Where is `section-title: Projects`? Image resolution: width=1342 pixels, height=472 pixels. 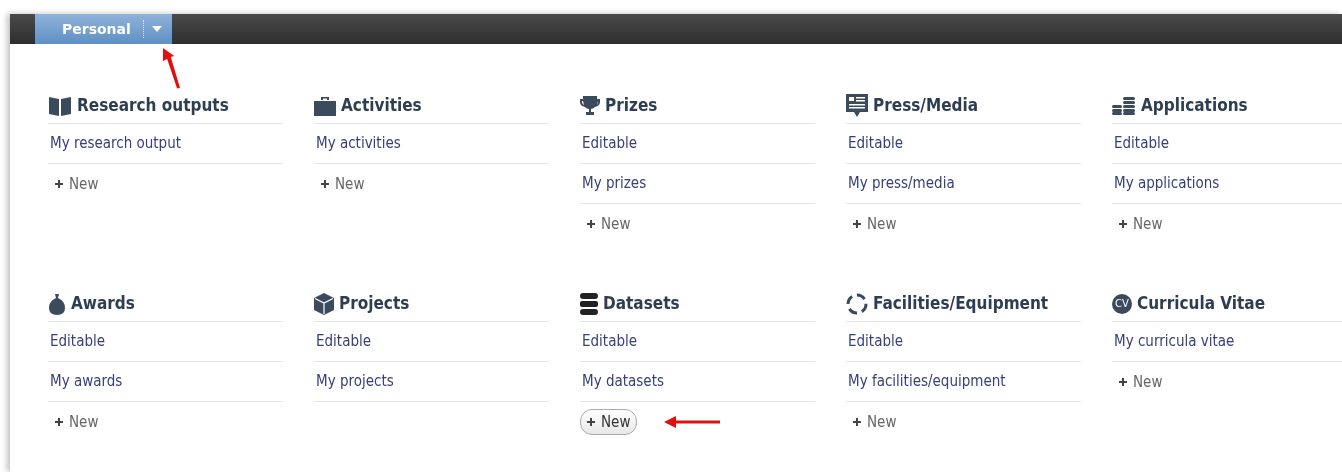 section-title: Projects is located at coordinates (374, 303).